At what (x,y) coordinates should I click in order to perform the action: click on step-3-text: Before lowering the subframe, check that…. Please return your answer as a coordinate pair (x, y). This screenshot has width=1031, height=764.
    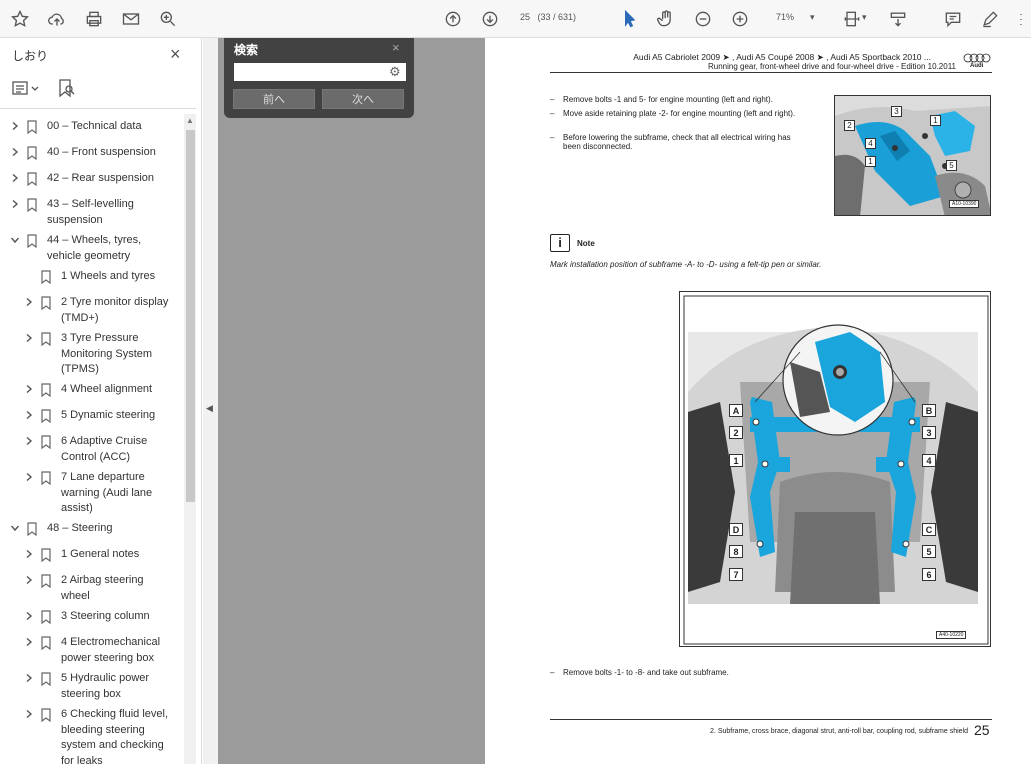
    Looking at the image, I should click on (677, 142).